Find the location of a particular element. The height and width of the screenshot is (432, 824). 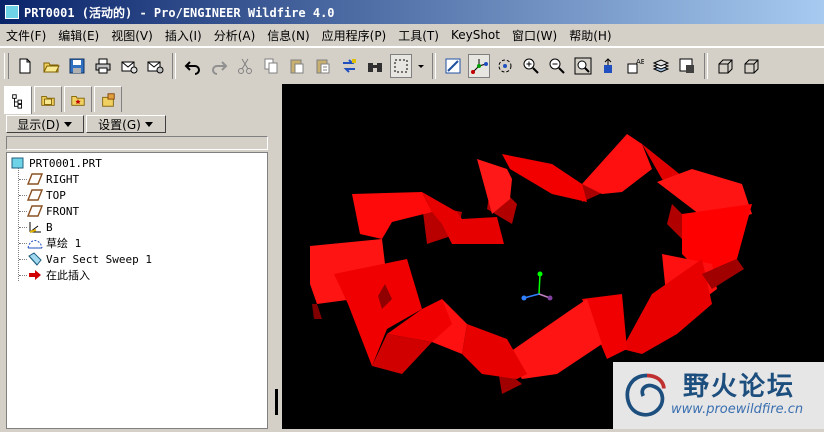

part-icon is located at coordinates (17, 163).